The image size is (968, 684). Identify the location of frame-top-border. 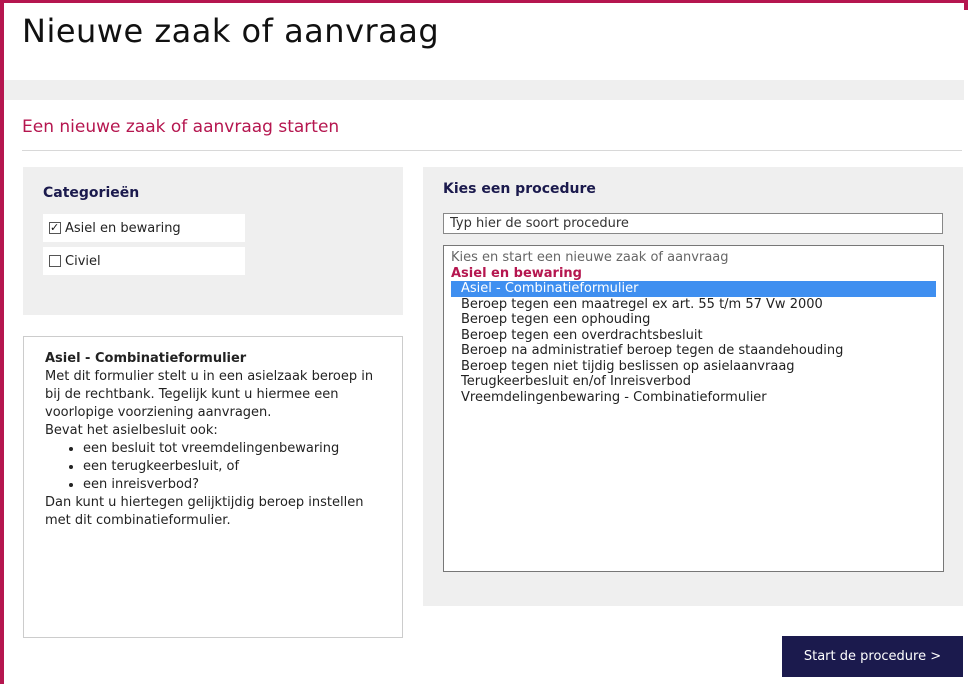
(482, 1).